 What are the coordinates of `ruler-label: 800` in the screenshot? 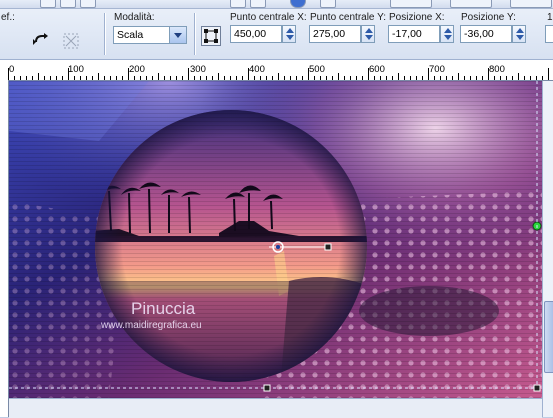 It's located at (497, 69).